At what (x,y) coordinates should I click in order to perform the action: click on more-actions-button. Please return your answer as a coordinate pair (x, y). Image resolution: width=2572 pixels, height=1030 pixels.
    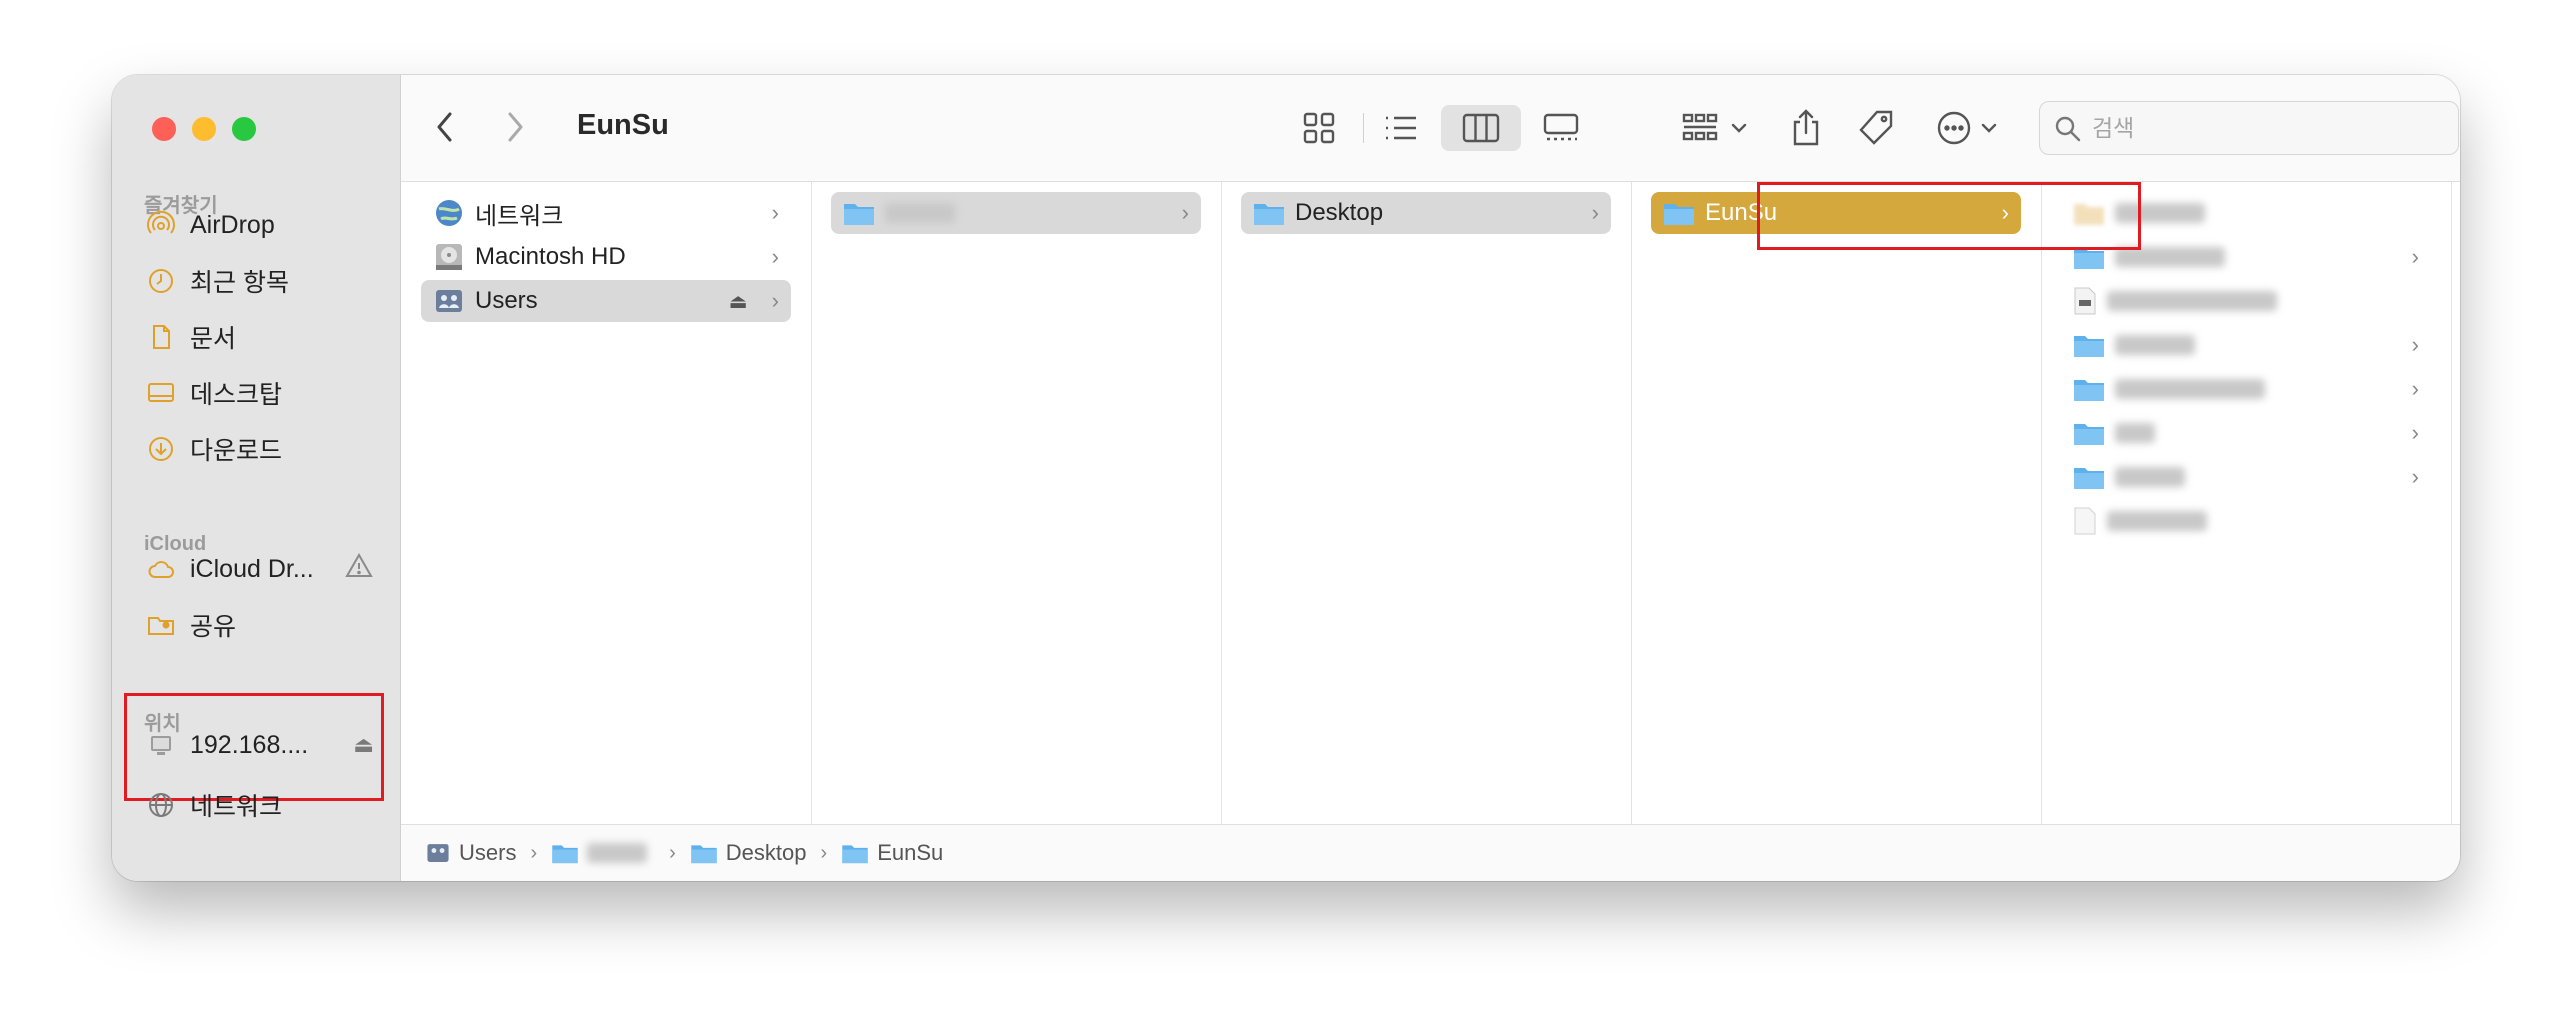
    Looking at the image, I should click on (1971, 128).